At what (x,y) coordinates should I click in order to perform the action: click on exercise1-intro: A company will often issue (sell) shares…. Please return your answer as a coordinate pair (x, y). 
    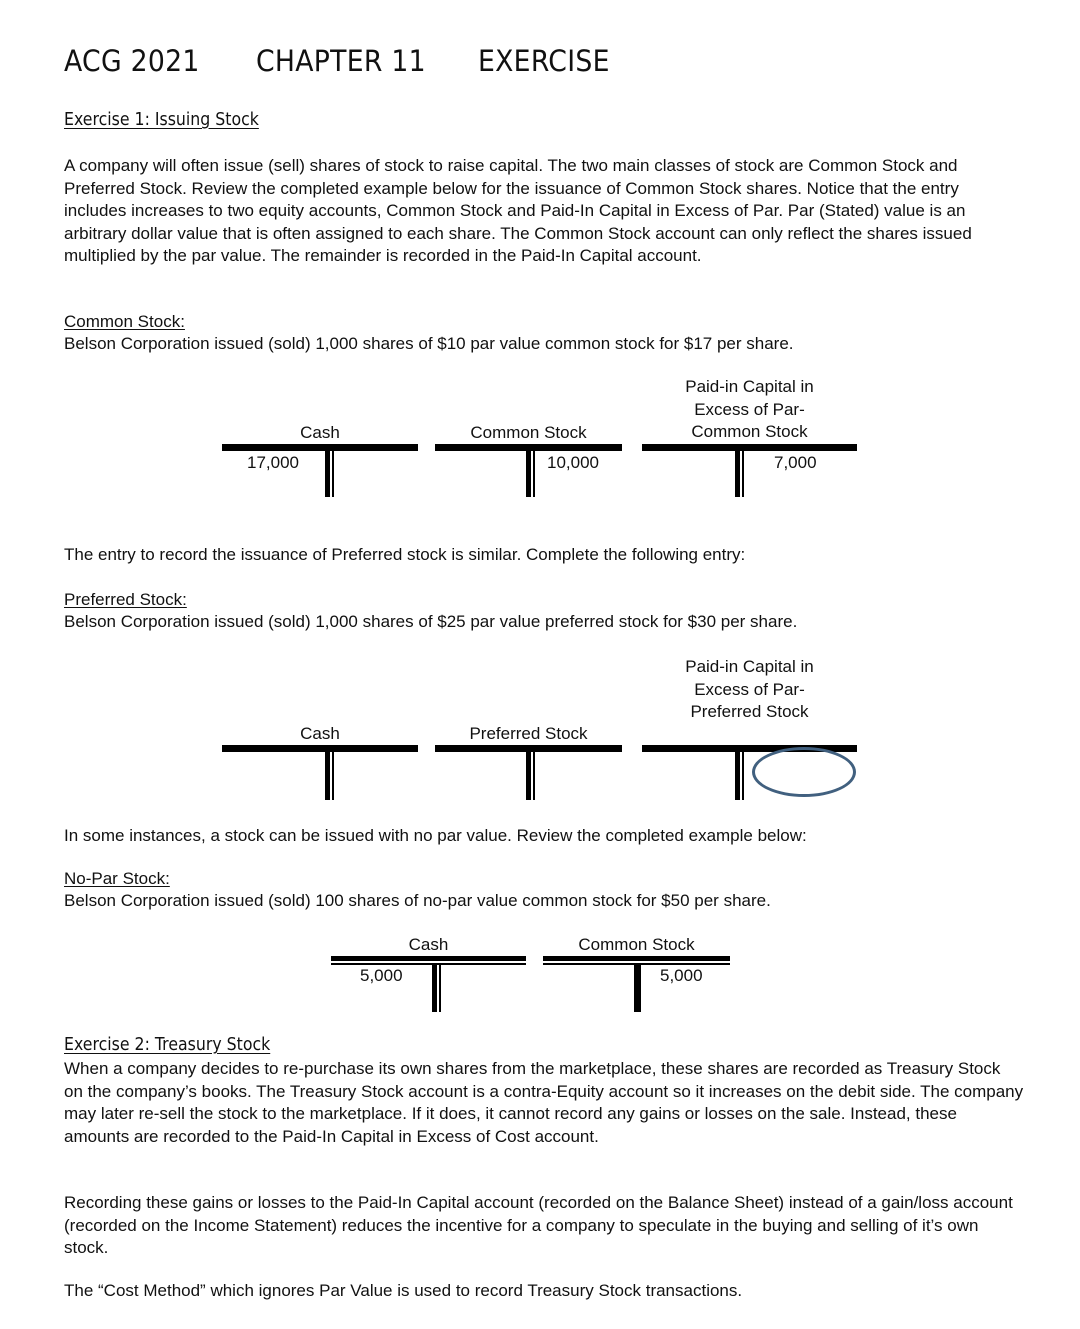
    Looking at the image, I should click on (518, 211).